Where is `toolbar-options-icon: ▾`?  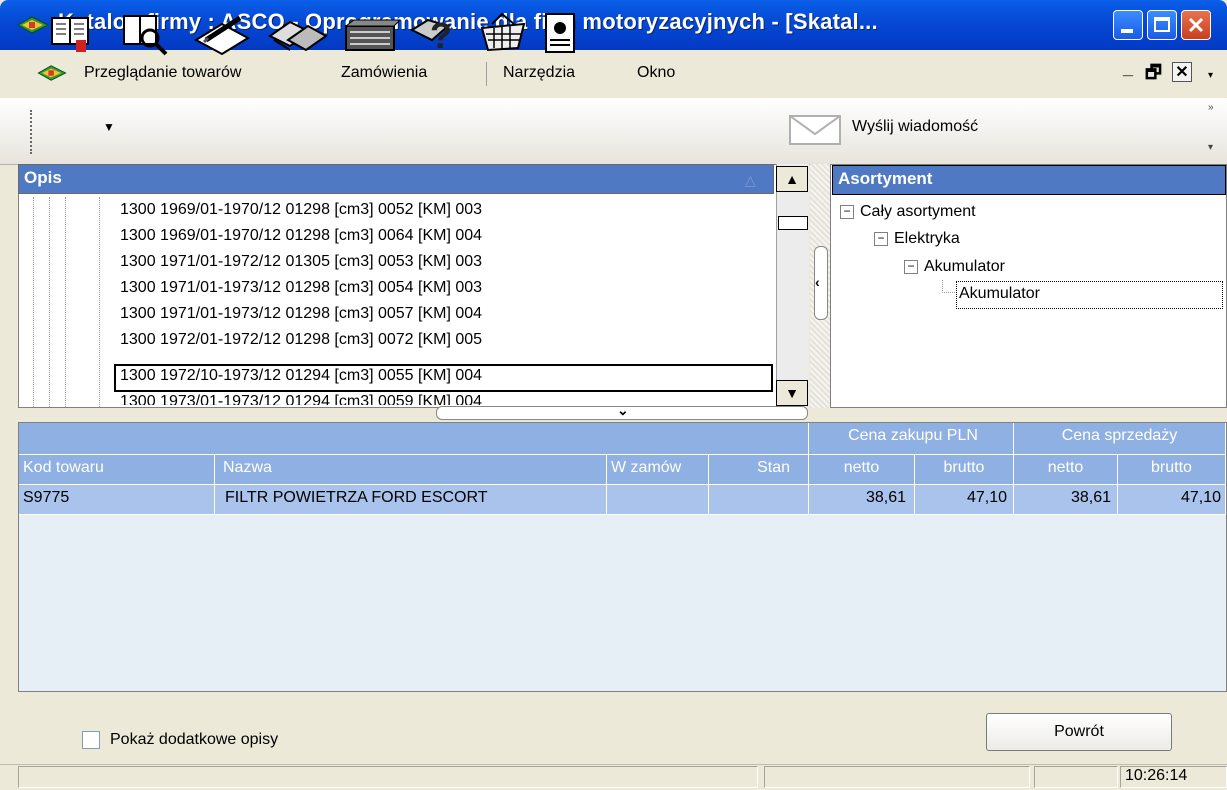
toolbar-options-icon: ▾ is located at coordinates (1210, 147).